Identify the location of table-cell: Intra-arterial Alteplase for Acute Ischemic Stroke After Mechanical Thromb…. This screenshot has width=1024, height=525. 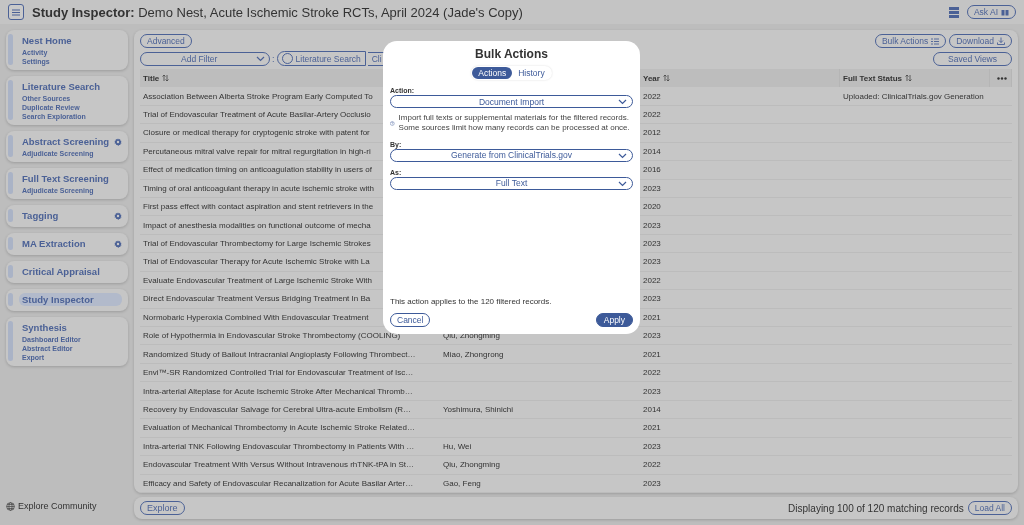
(278, 391).